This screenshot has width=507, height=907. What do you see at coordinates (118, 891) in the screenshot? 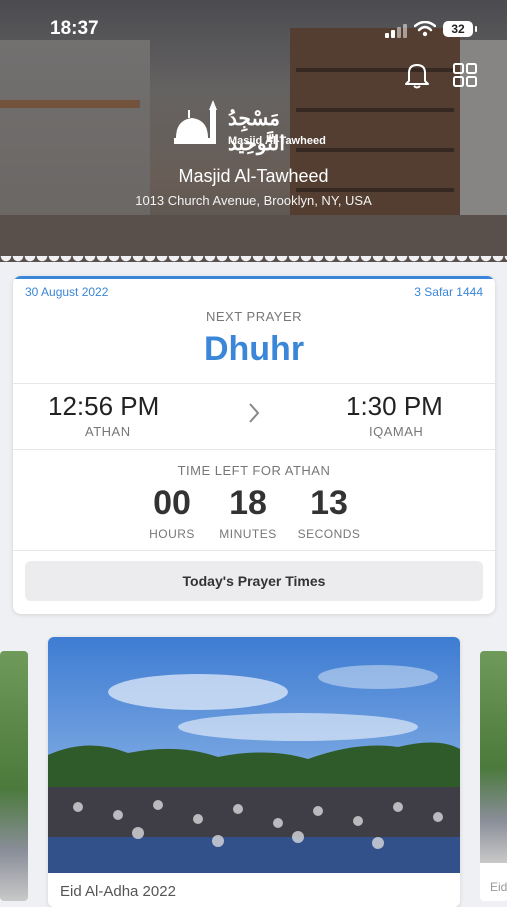
I see `slide-caption: Eid Al-Adha 2022` at bounding box center [118, 891].